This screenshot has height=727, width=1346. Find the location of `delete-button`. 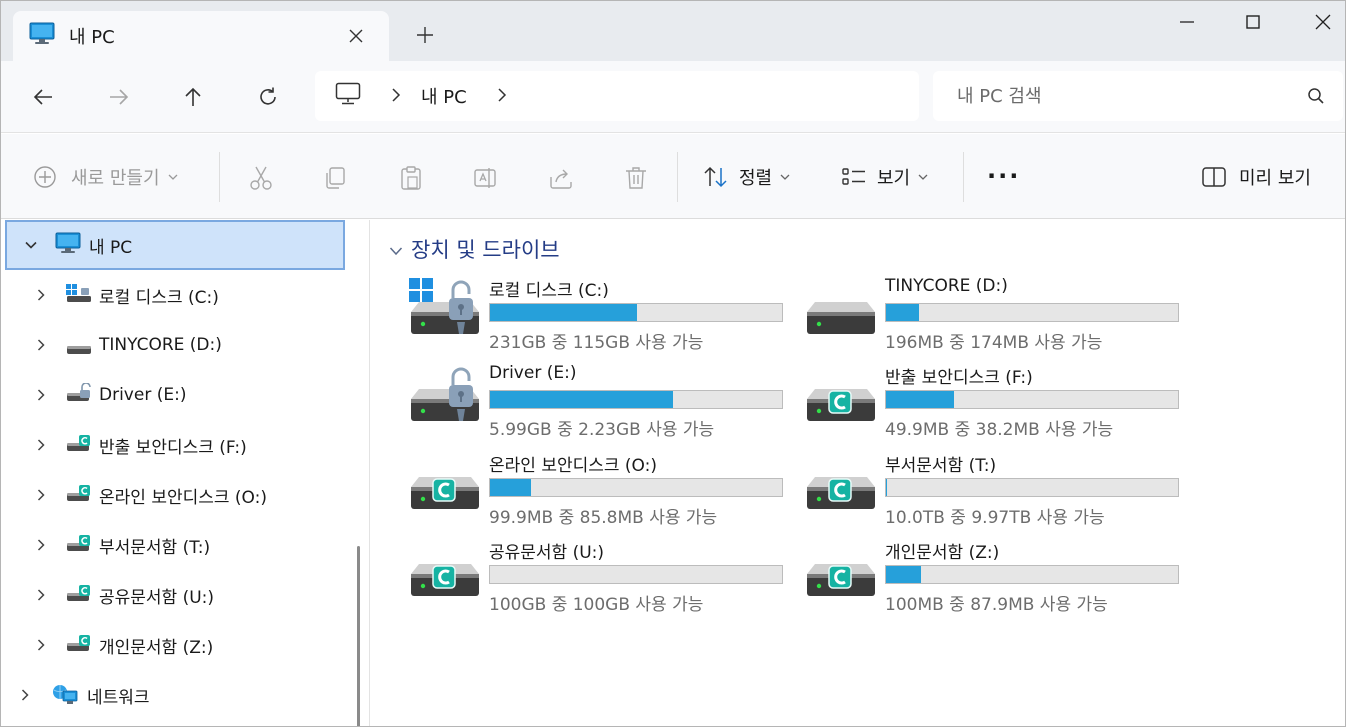

delete-button is located at coordinates (636, 178).